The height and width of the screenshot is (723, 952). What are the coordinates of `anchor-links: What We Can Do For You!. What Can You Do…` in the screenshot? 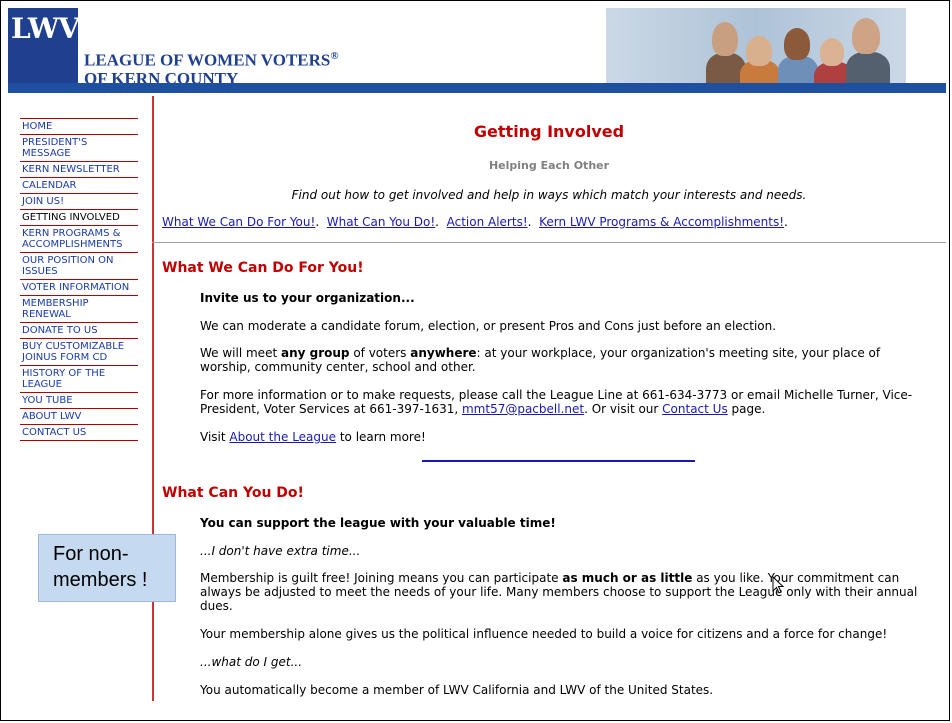 It's located at (475, 222).